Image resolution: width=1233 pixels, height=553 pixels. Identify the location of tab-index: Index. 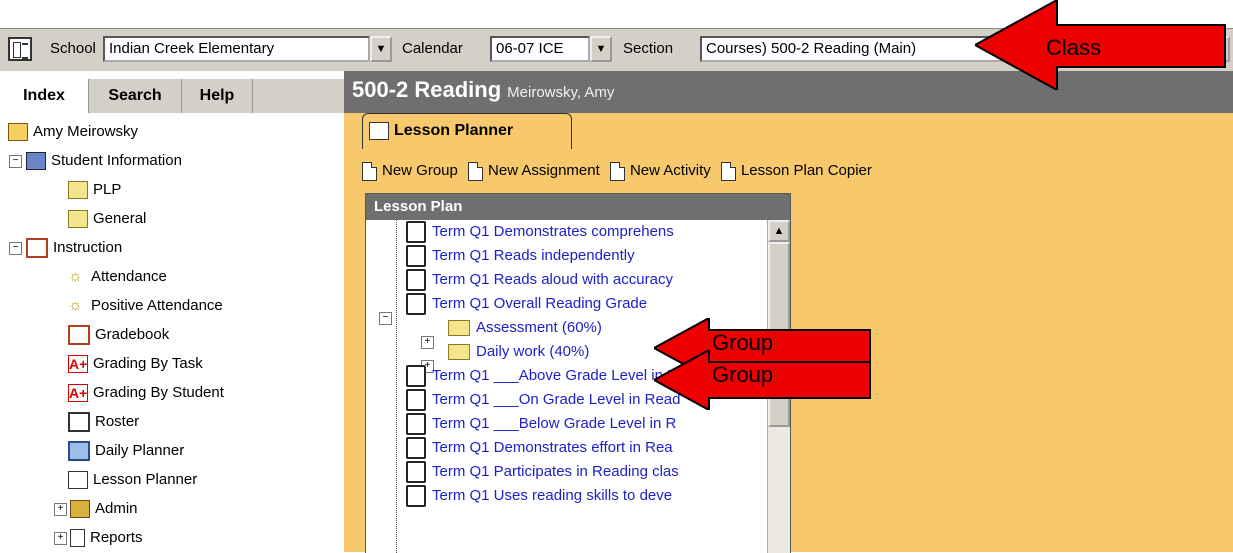
(44, 96).